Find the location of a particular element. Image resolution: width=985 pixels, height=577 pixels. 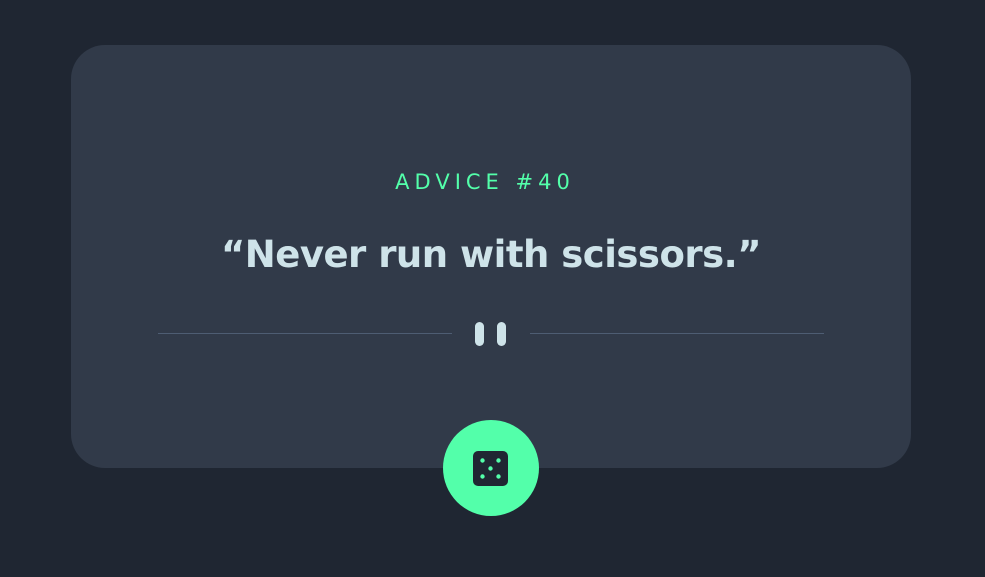

dice-icon is located at coordinates (490, 468).